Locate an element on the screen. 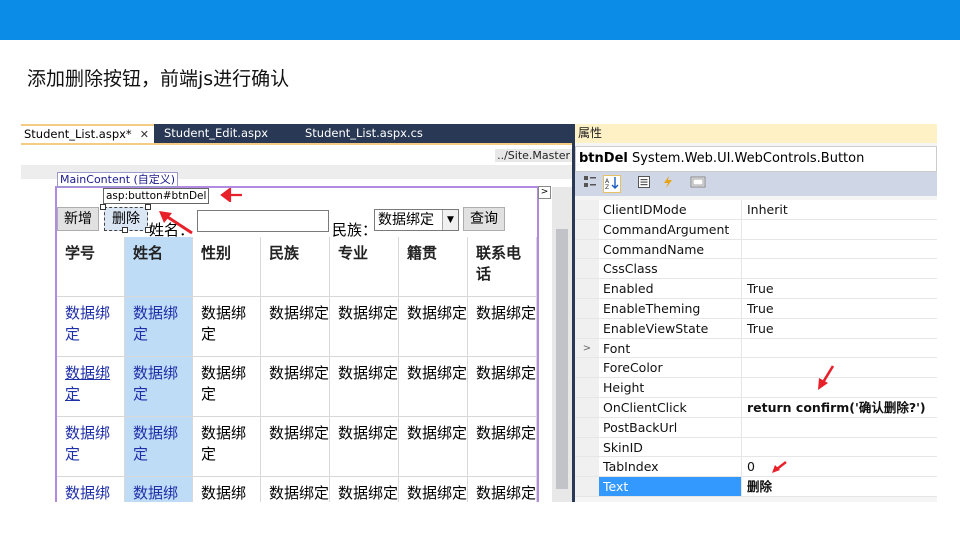 The height and width of the screenshot is (540, 960). ethnic-dropdown: 数据绑定 ▼ is located at coordinates (416, 220).